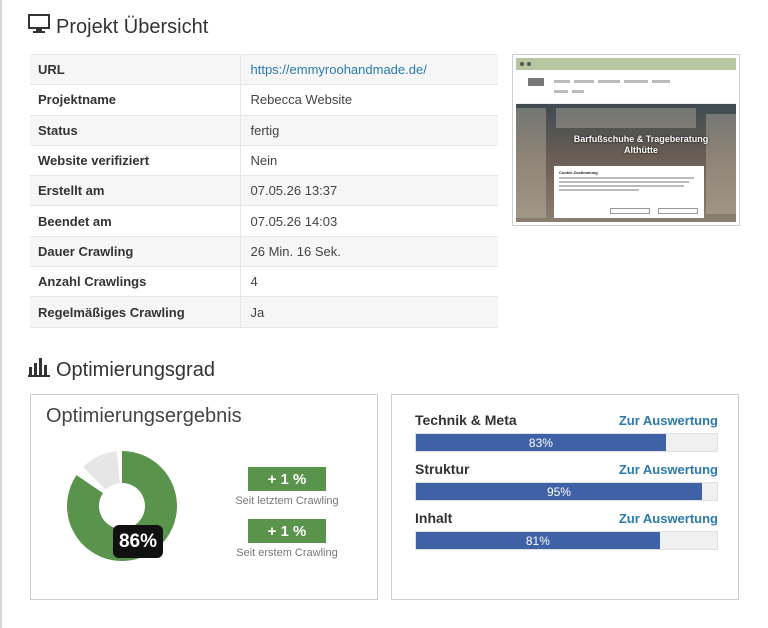 The image size is (768, 628). Describe the element at coordinates (369, 100) in the screenshot. I see `info-value: Rebecca Website` at that location.